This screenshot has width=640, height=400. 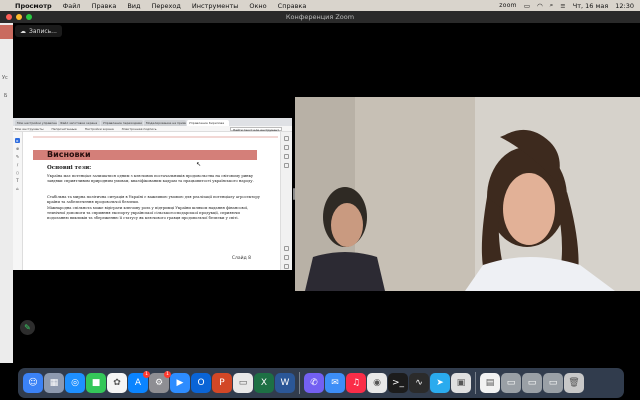 I want to click on slide-top-rule, so click(x=155, y=137).